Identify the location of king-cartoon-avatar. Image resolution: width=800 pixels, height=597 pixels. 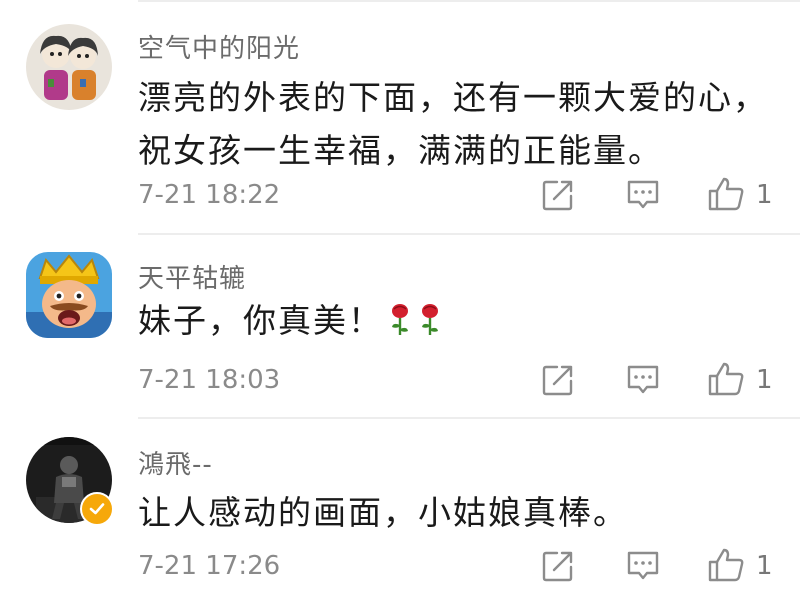
(69, 295).